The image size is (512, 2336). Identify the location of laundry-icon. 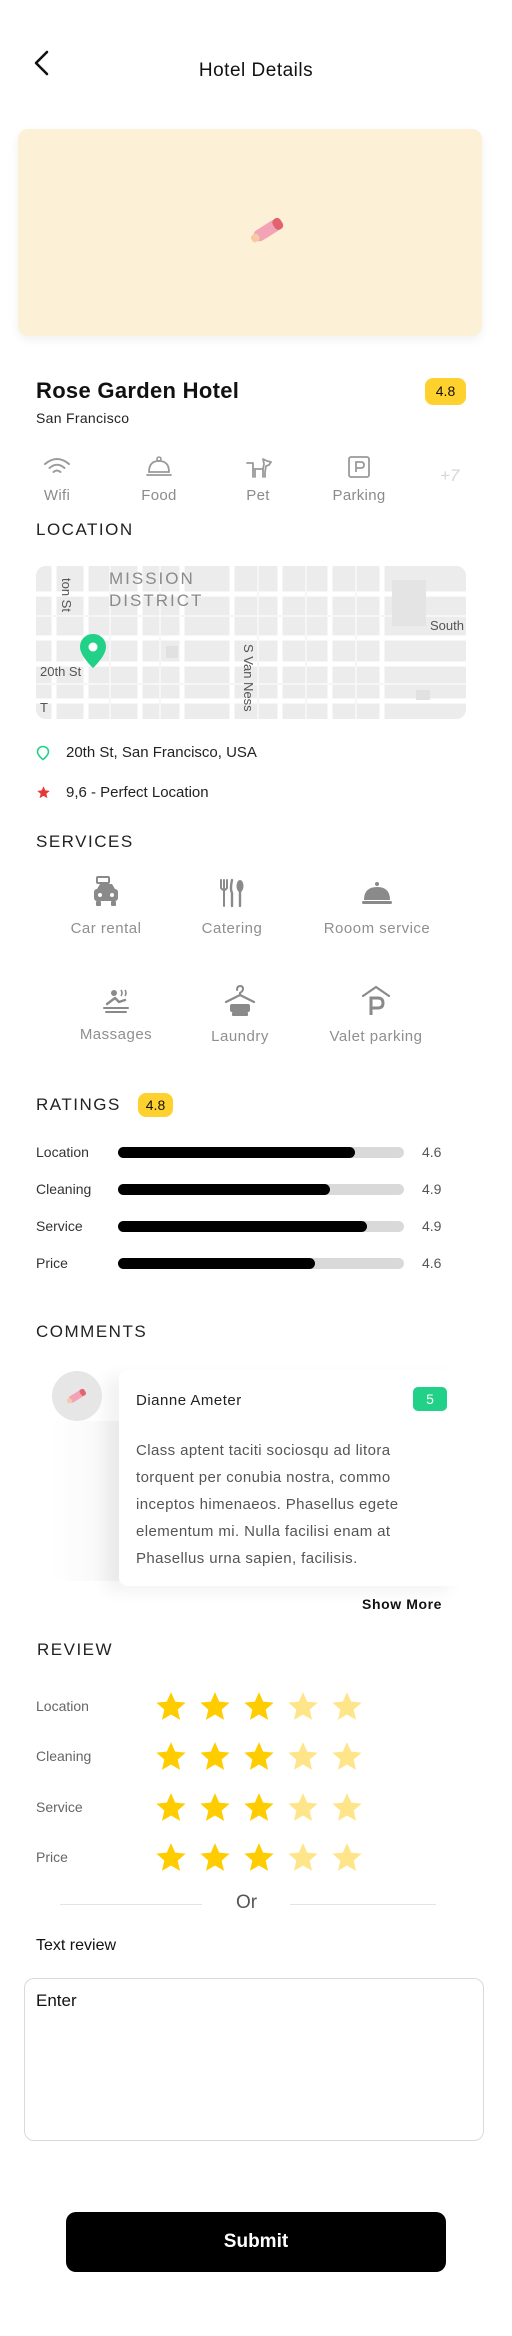
(240, 1000).